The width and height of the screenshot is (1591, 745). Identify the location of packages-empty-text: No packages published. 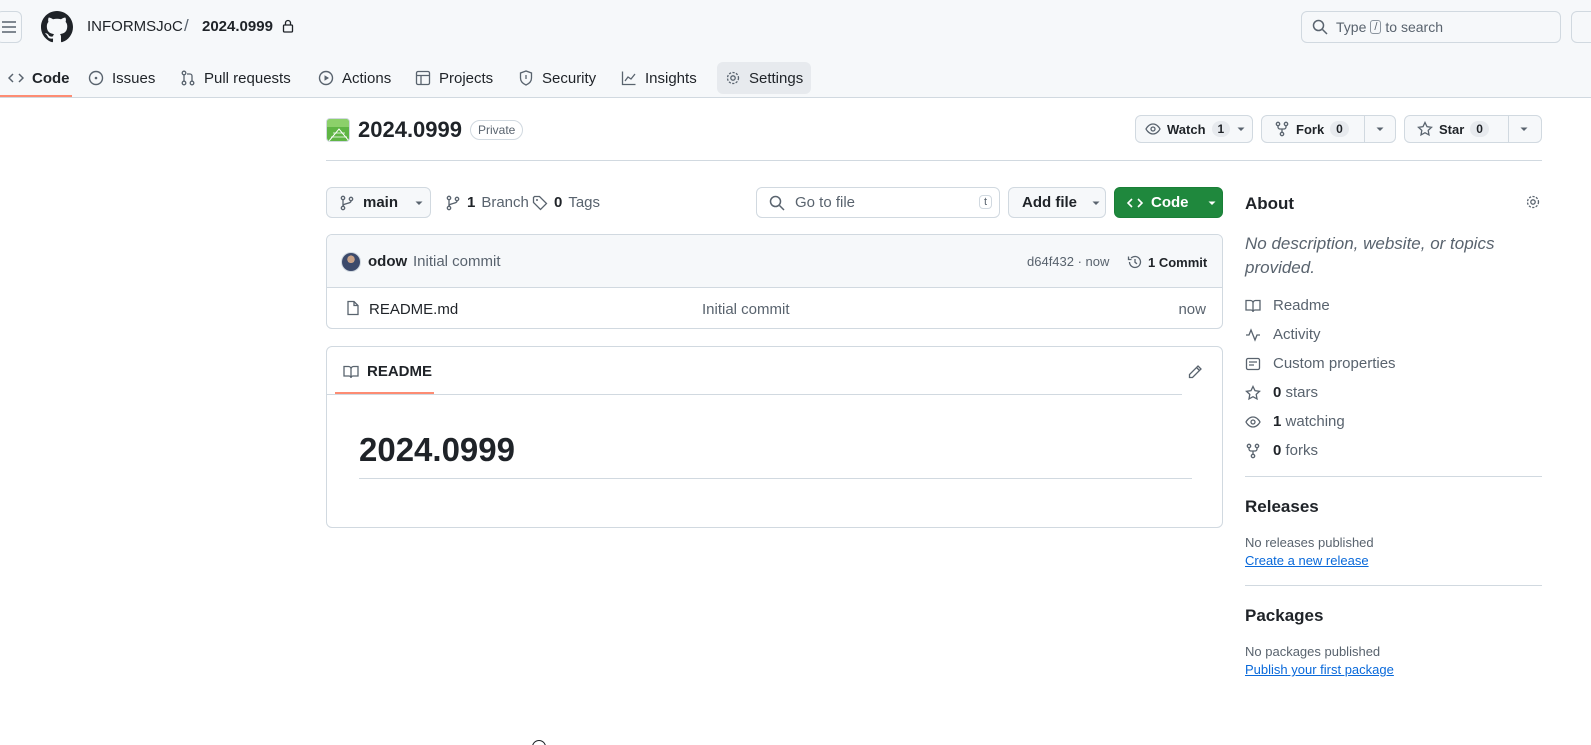
(1313, 651).